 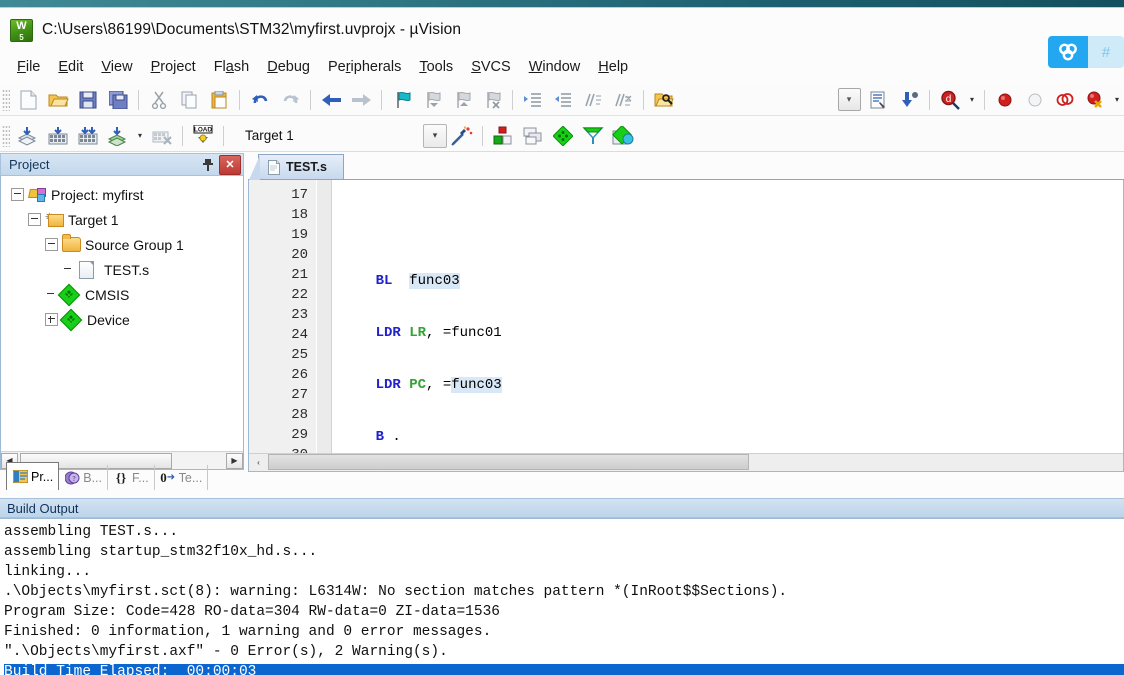 What do you see at coordinates (686, 166) in the screenshot?
I see `editor-tabstrip: TEST.s` at bounding box center [686, 166].